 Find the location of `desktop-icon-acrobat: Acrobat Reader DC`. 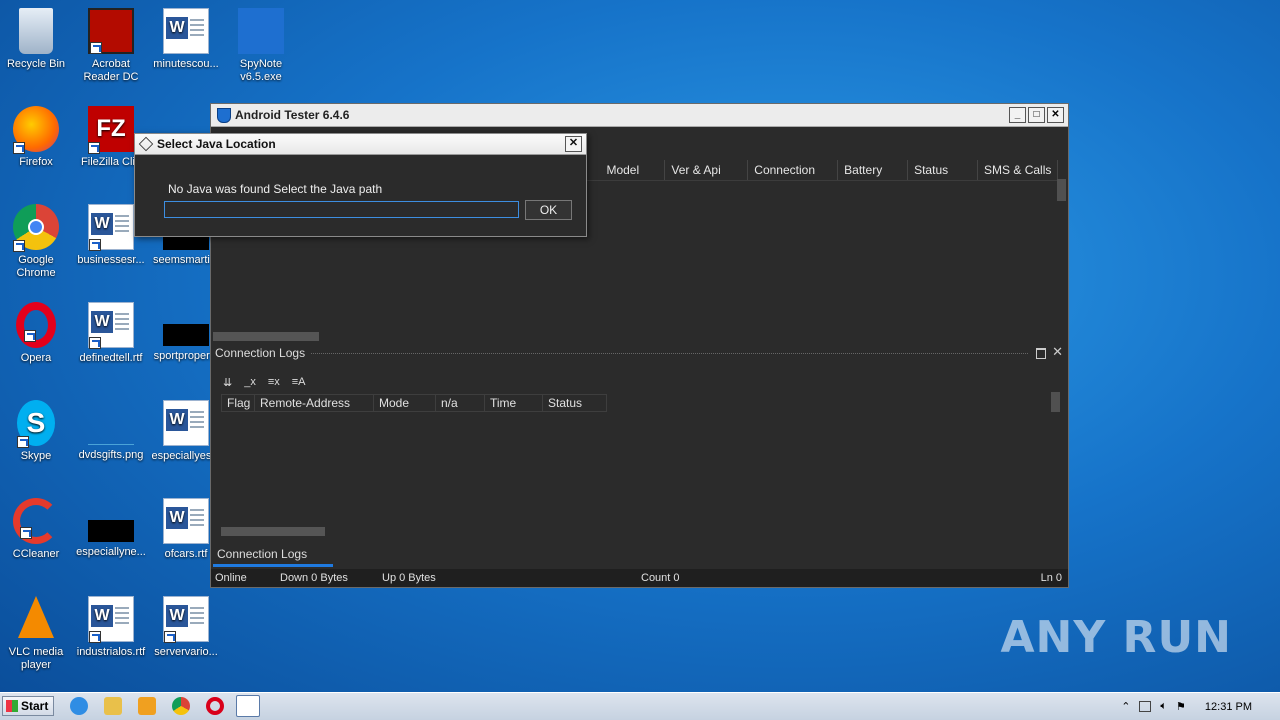

desktop-icon-acrobat: Acrobat Reader DC is located at coordinates (111, 46).